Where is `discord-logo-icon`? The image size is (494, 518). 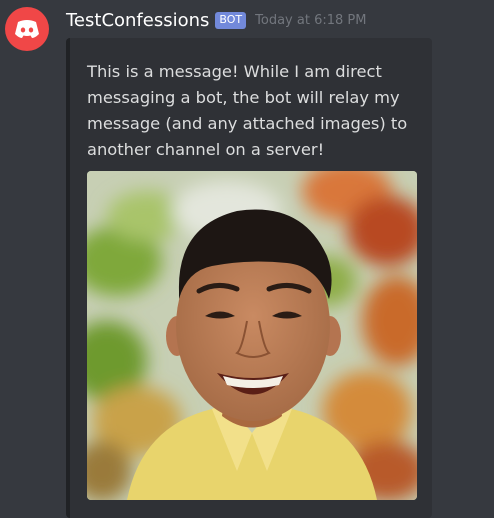 discord-logo-icon is located at coordinates (27, 29).